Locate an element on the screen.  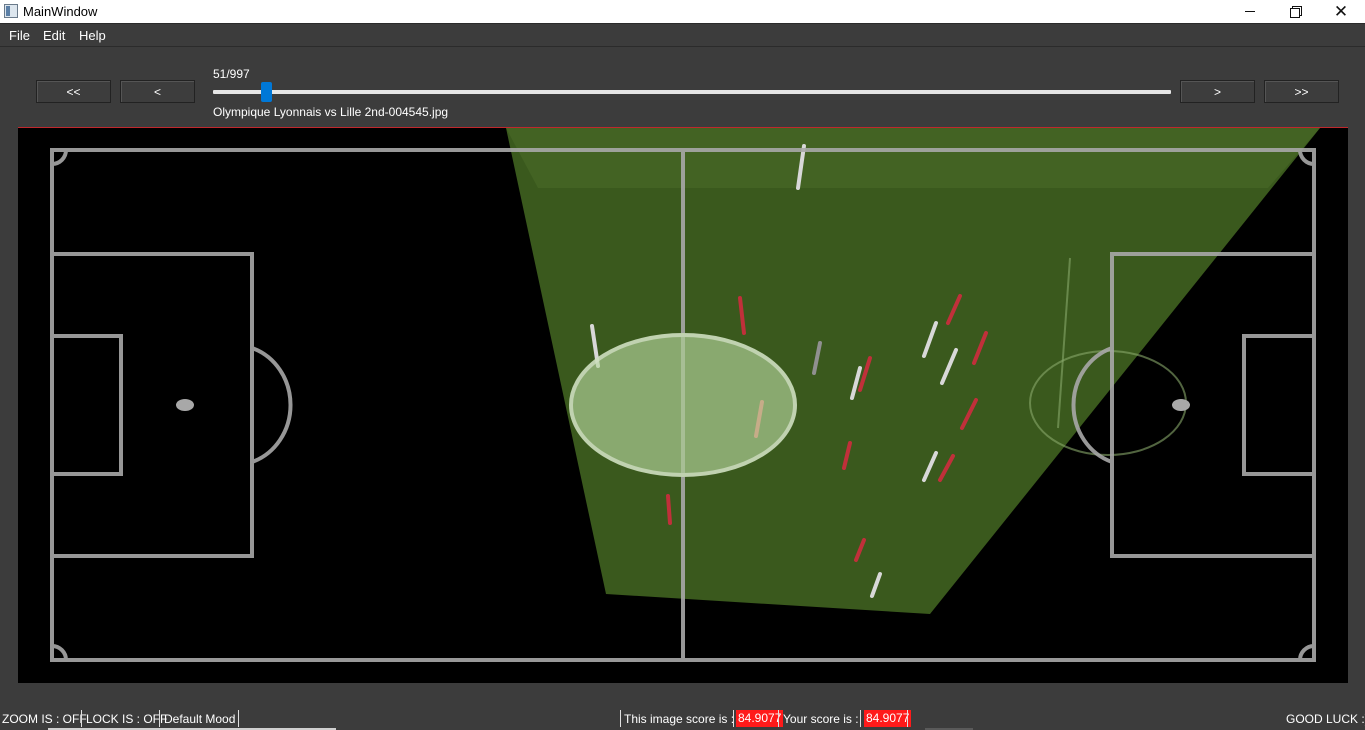
restore-icon is located at coordinates (1295, 12).